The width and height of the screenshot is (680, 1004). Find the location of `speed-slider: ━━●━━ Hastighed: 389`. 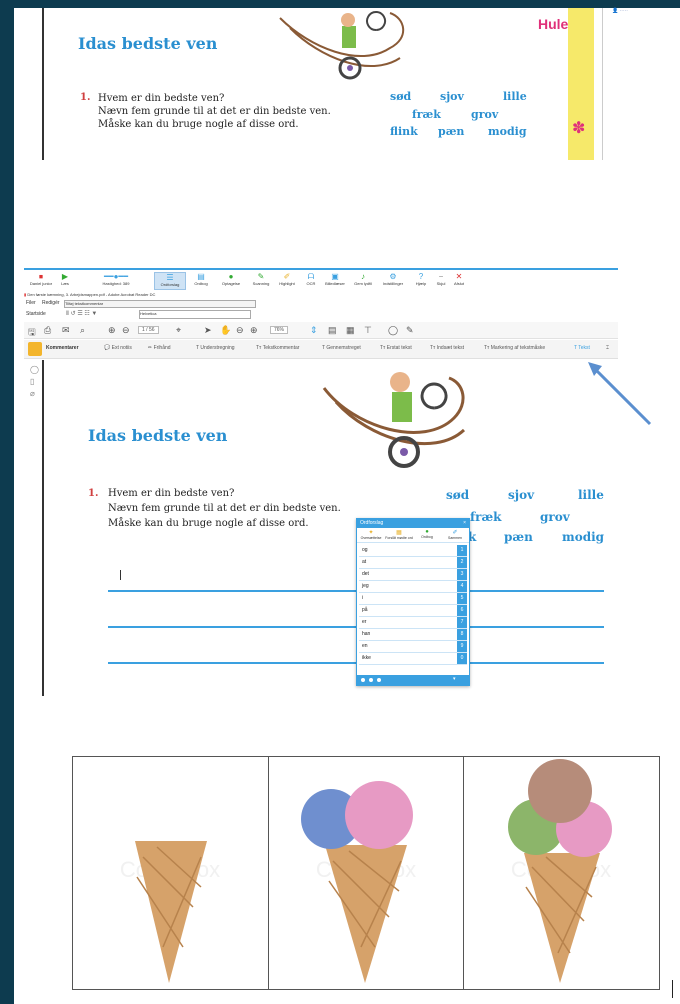

speed-slider: ━━●━━ Hastighed: 389 is located at coordinates (116, 279).